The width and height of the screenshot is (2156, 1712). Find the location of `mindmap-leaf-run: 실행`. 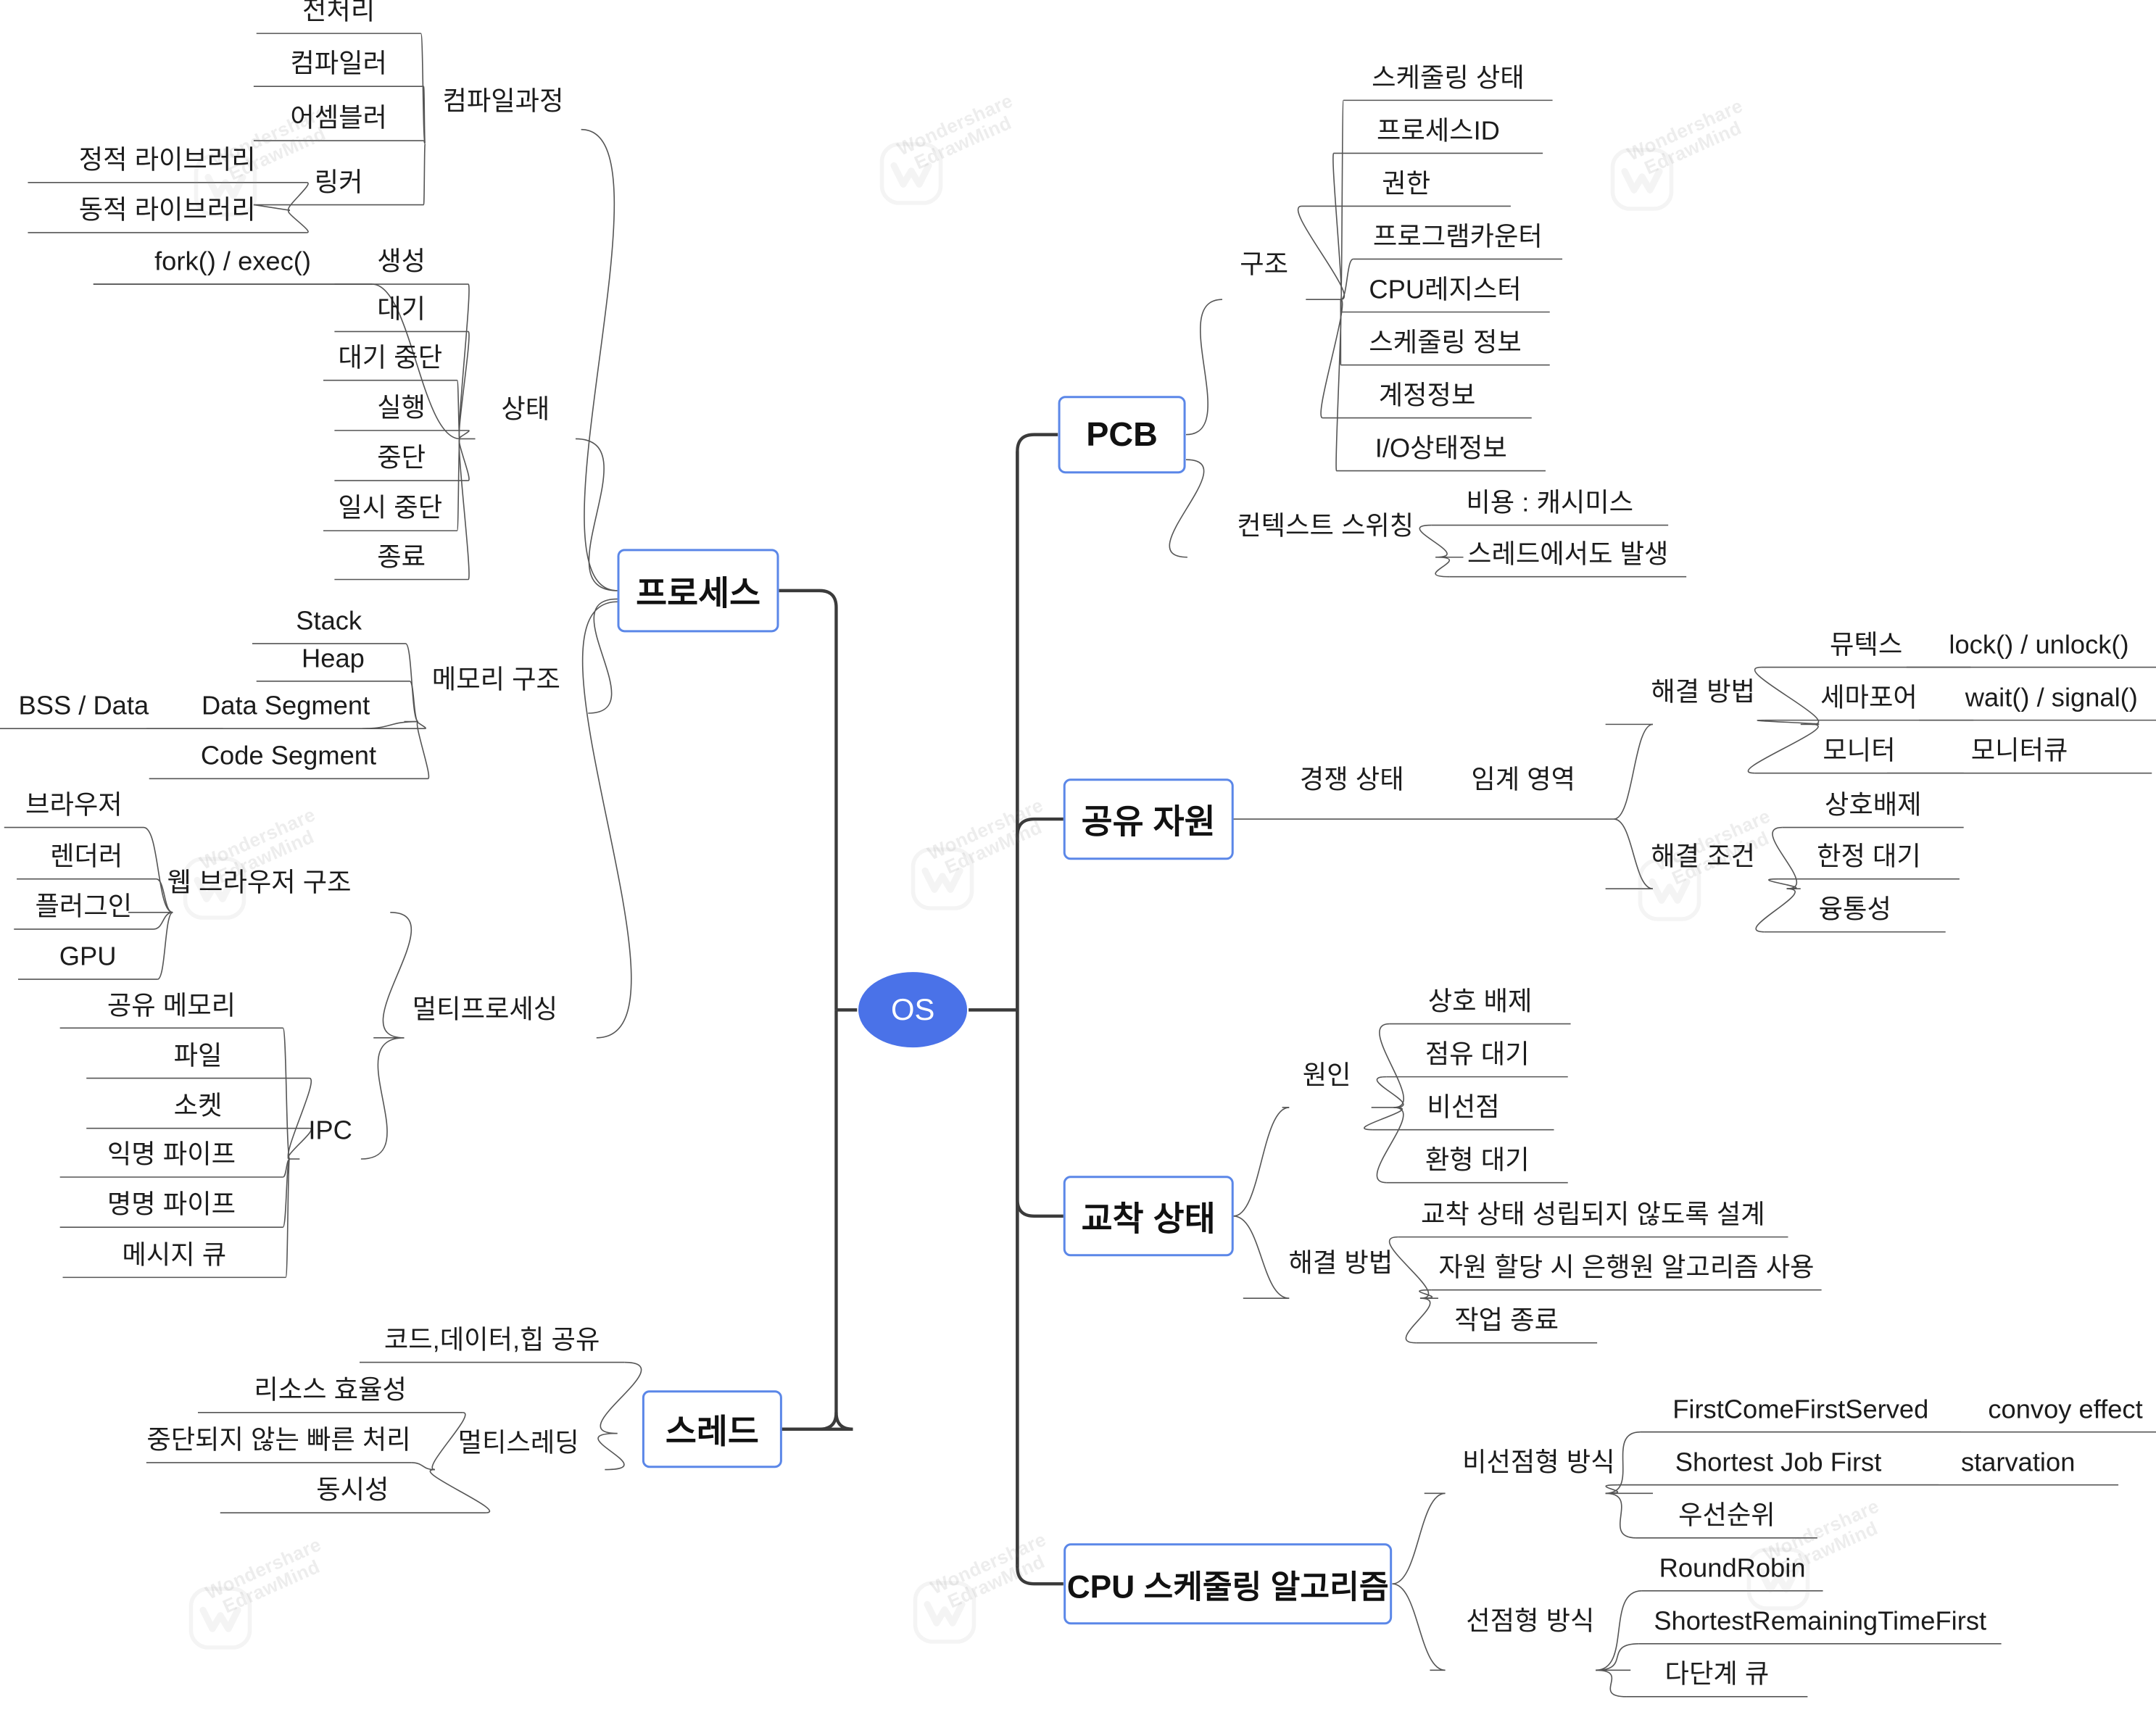

mindmap-leaf-run: 실행 is located at coordinates (401, 411).